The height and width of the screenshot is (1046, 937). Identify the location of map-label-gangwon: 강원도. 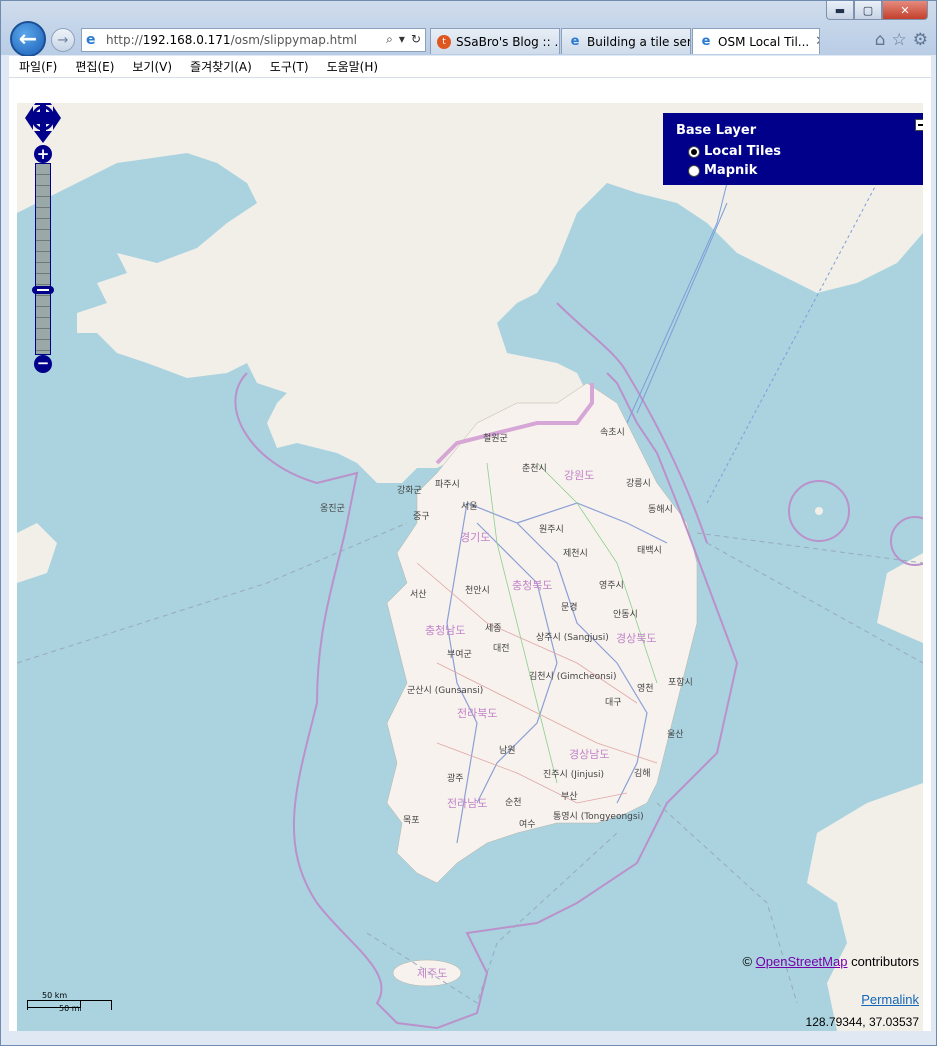
(579, 475).